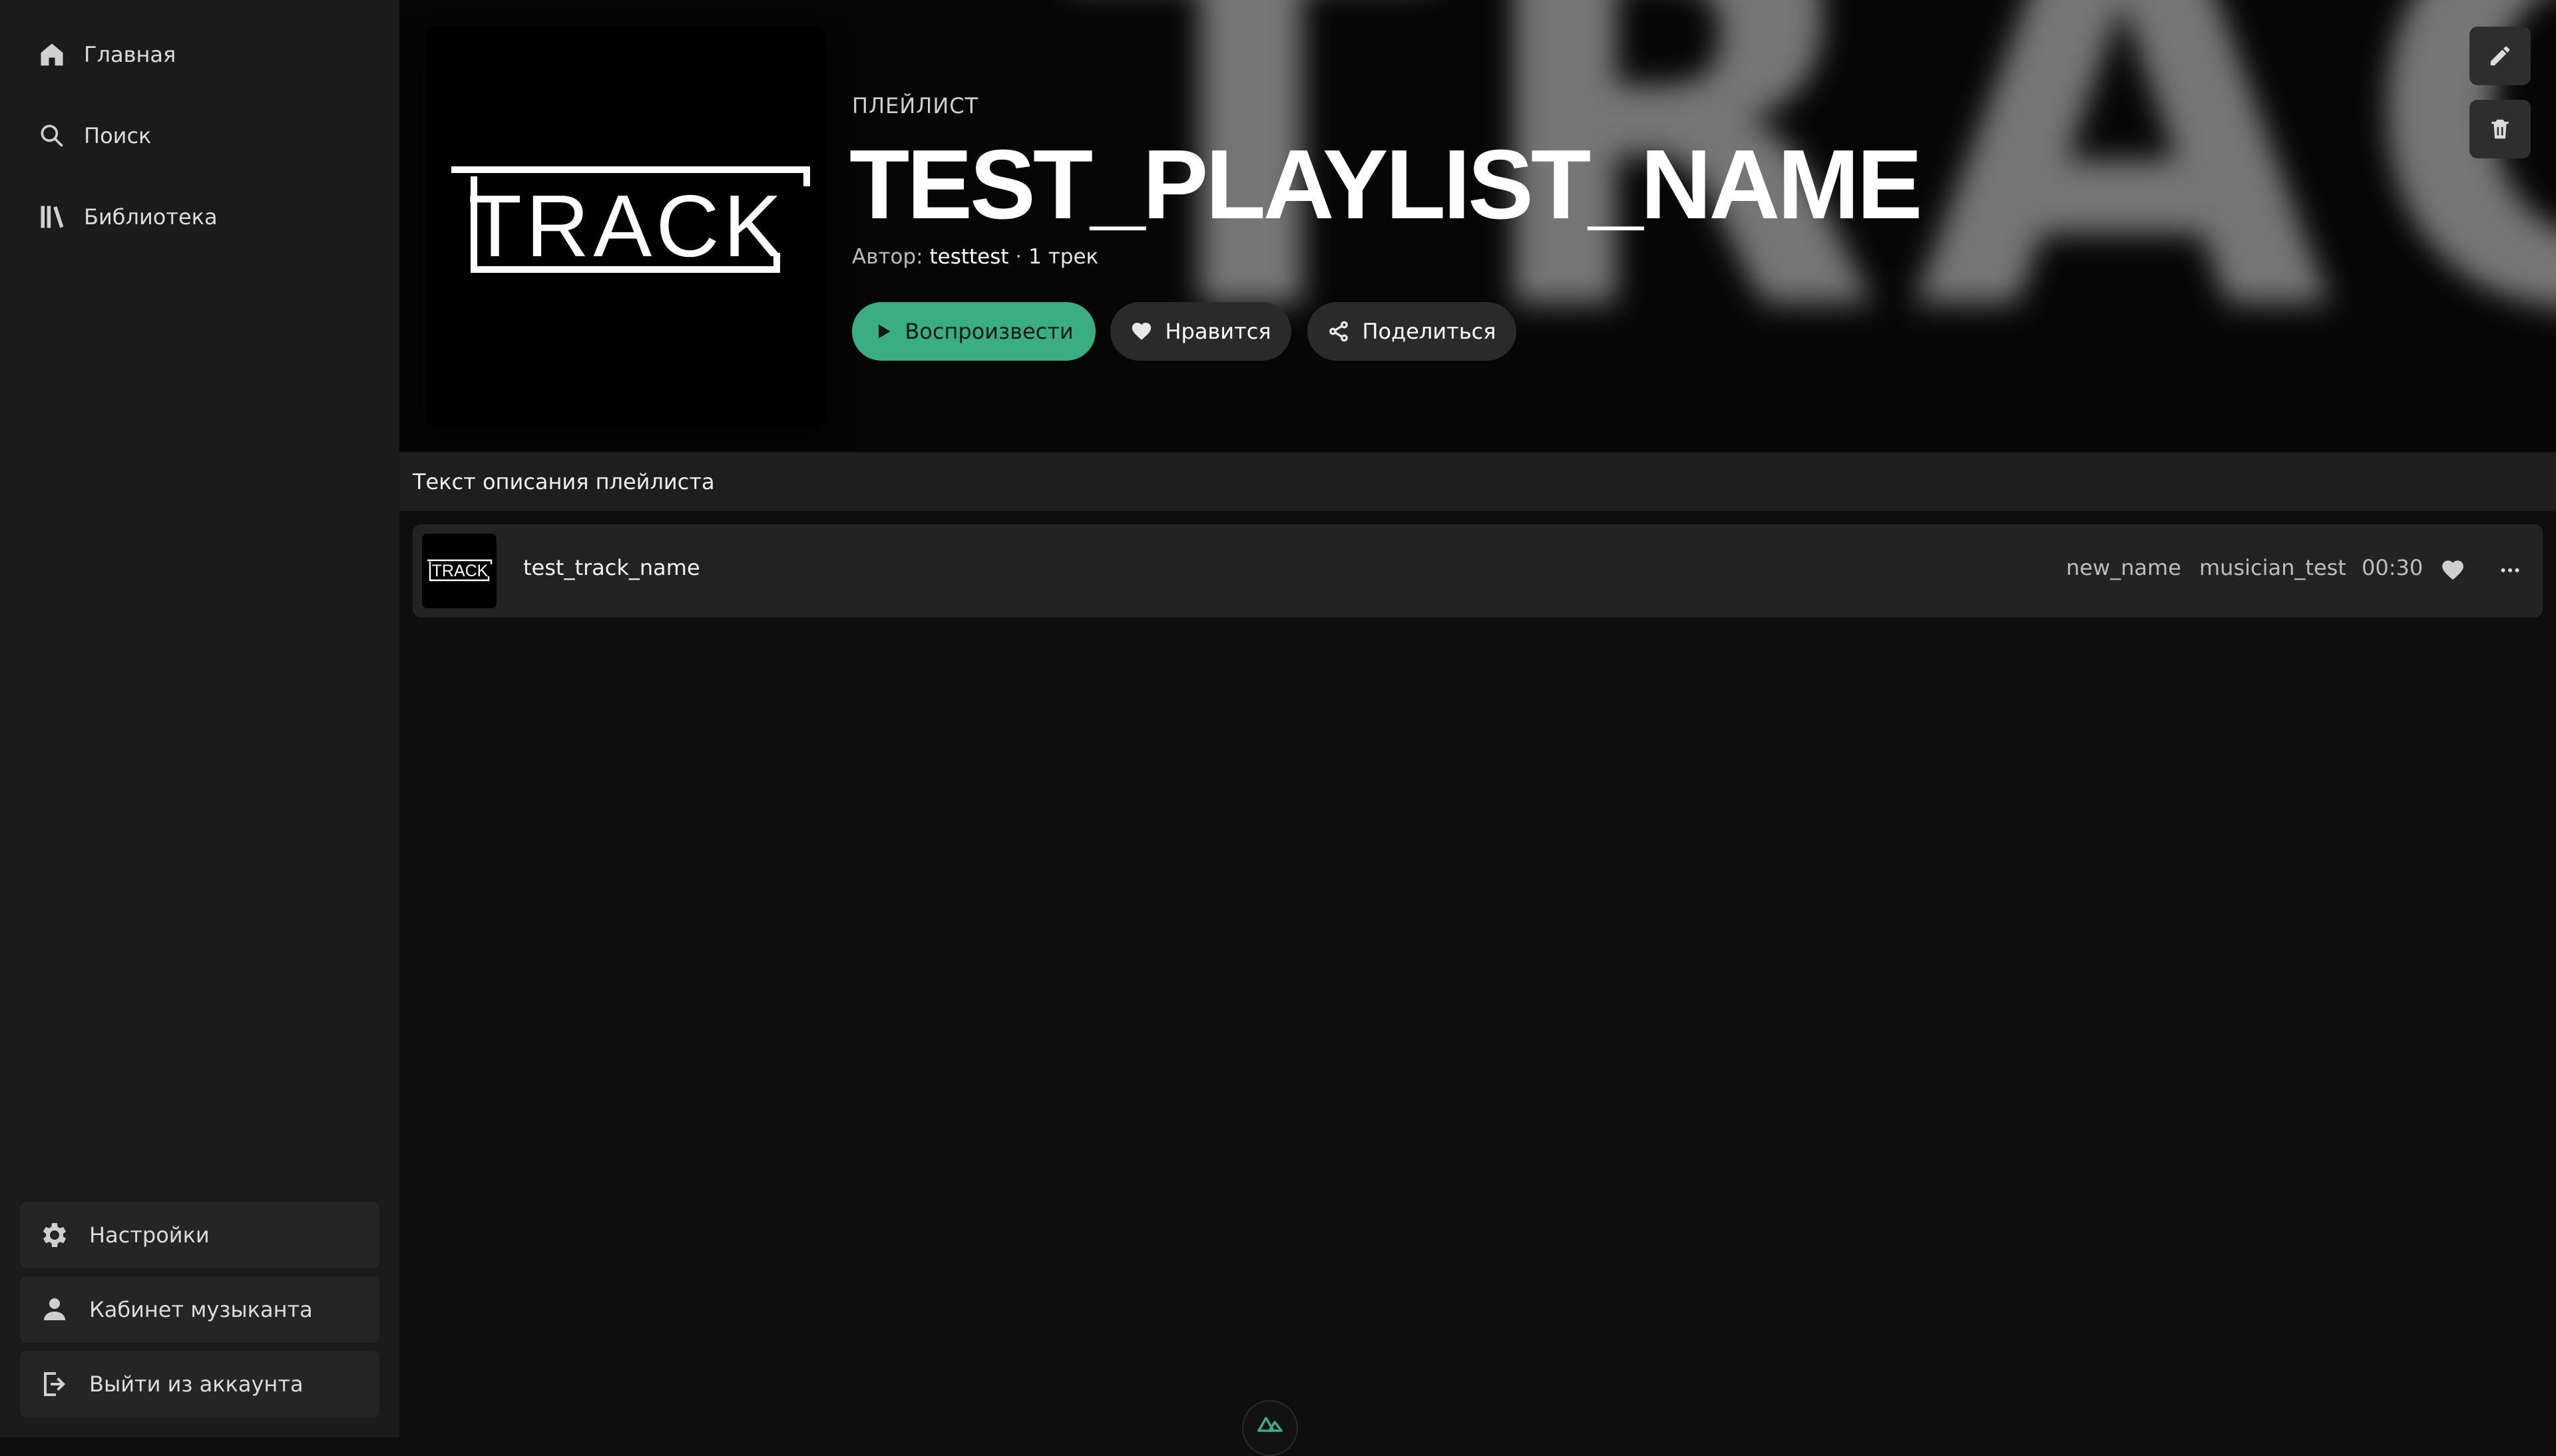  Describe the element at coordinates (1218, 331) in the screenshot. I see `like-label: Нравится` at that location.